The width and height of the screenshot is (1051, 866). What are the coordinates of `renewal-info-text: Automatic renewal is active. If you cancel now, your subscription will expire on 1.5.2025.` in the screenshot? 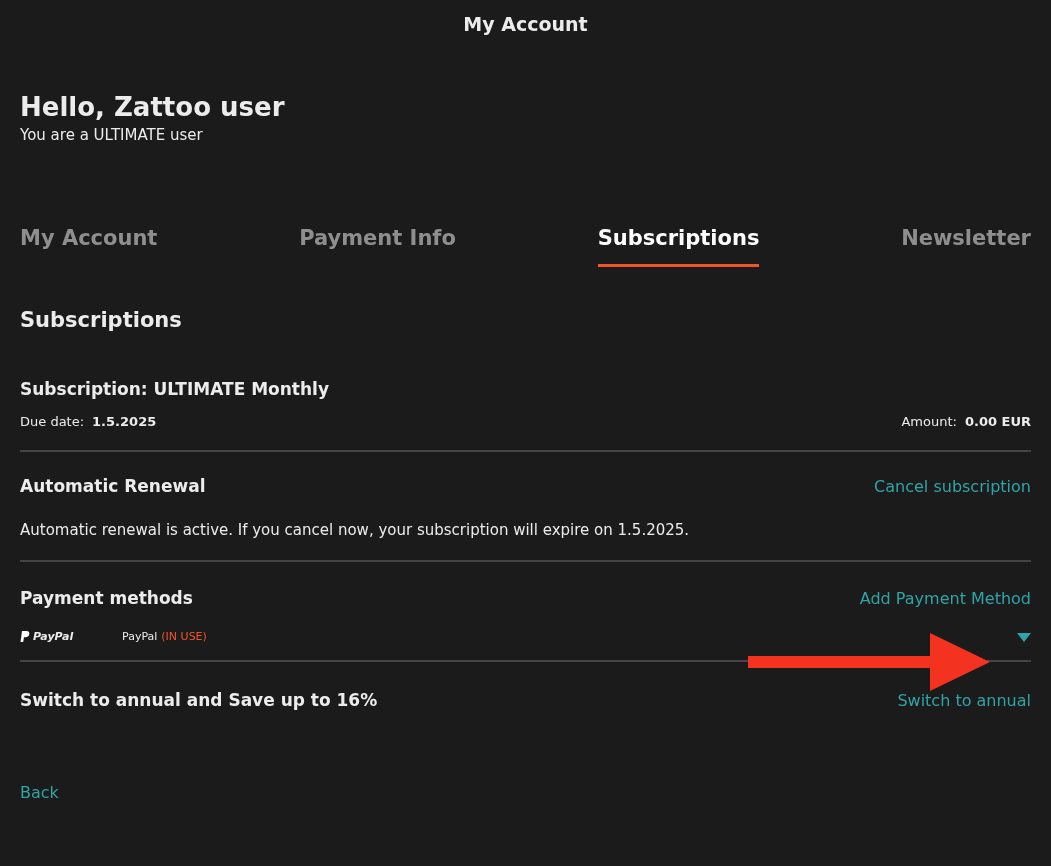 It's located at (355, 530).